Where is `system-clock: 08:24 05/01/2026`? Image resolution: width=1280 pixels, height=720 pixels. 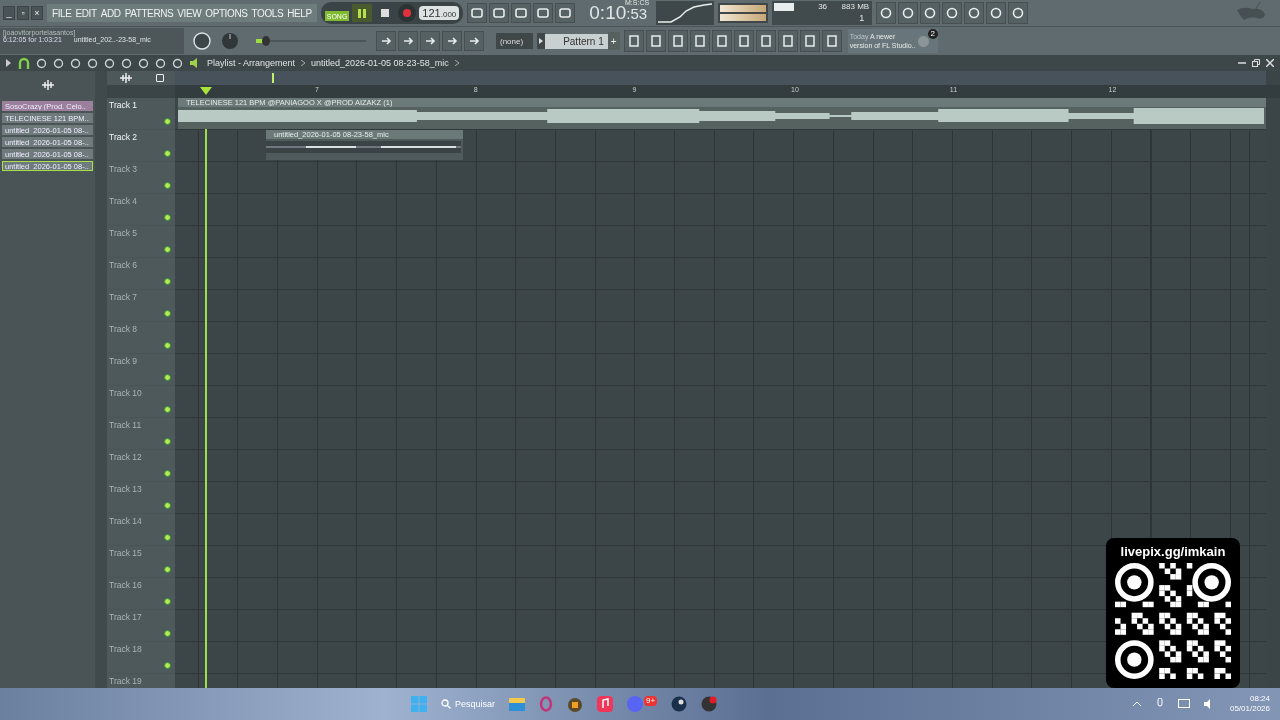
system-clock: 08:24 05/01/2026 is located at coordinates (1249, 704).